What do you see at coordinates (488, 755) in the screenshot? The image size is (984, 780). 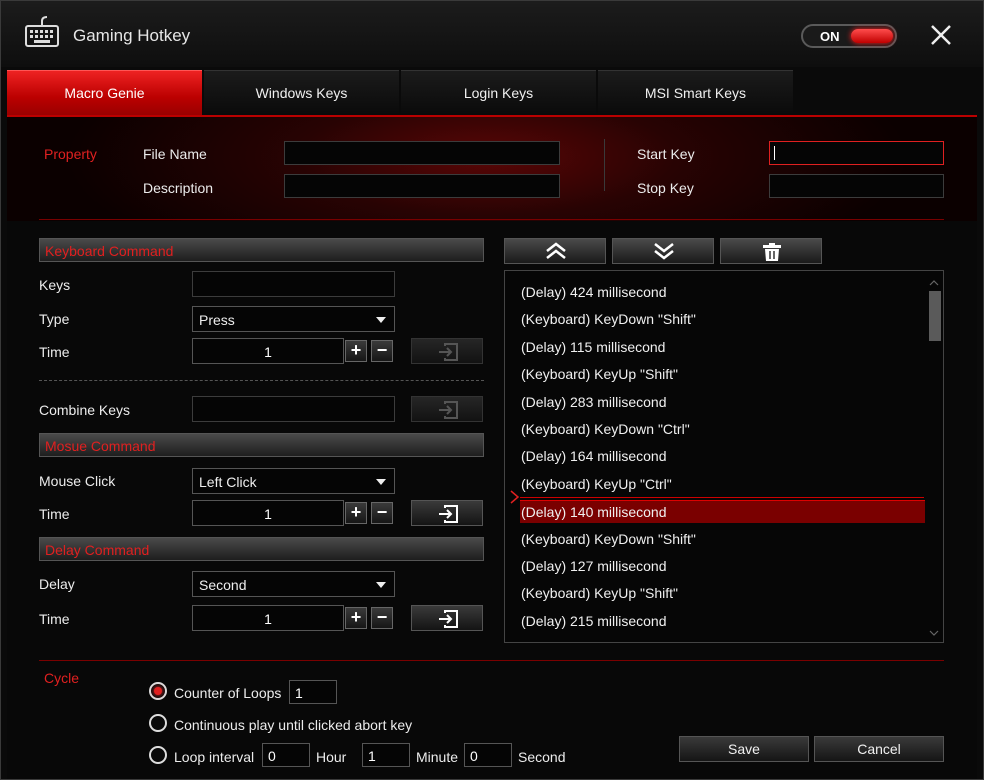 I see `second-input: 0` at bounding box center [488, 755].